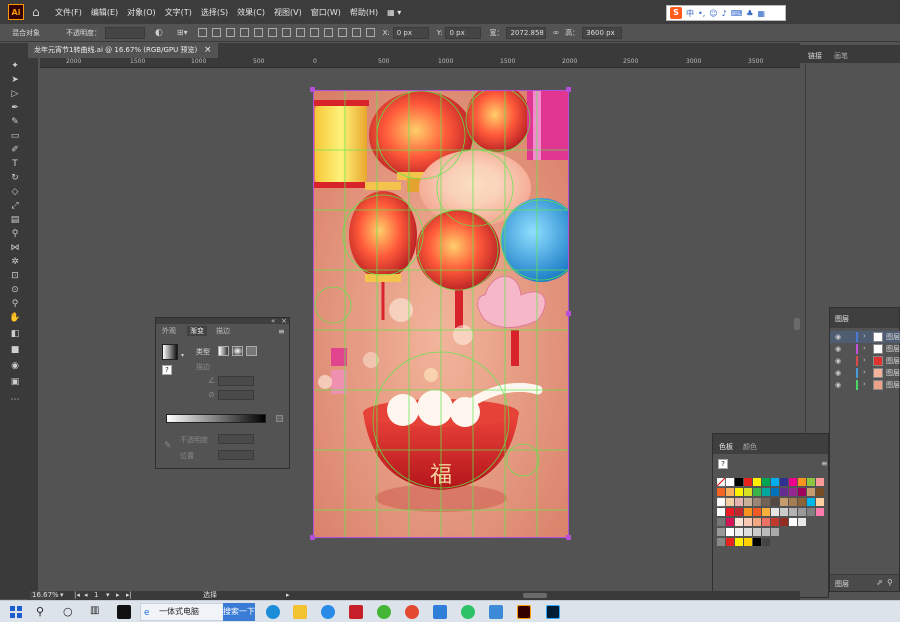 This screenshot has width=900, height=622. What do you see at coordinates (288, 12) in the screenshot?
I see `menu-view: 视图(V)` at bounding box center [288, 12].